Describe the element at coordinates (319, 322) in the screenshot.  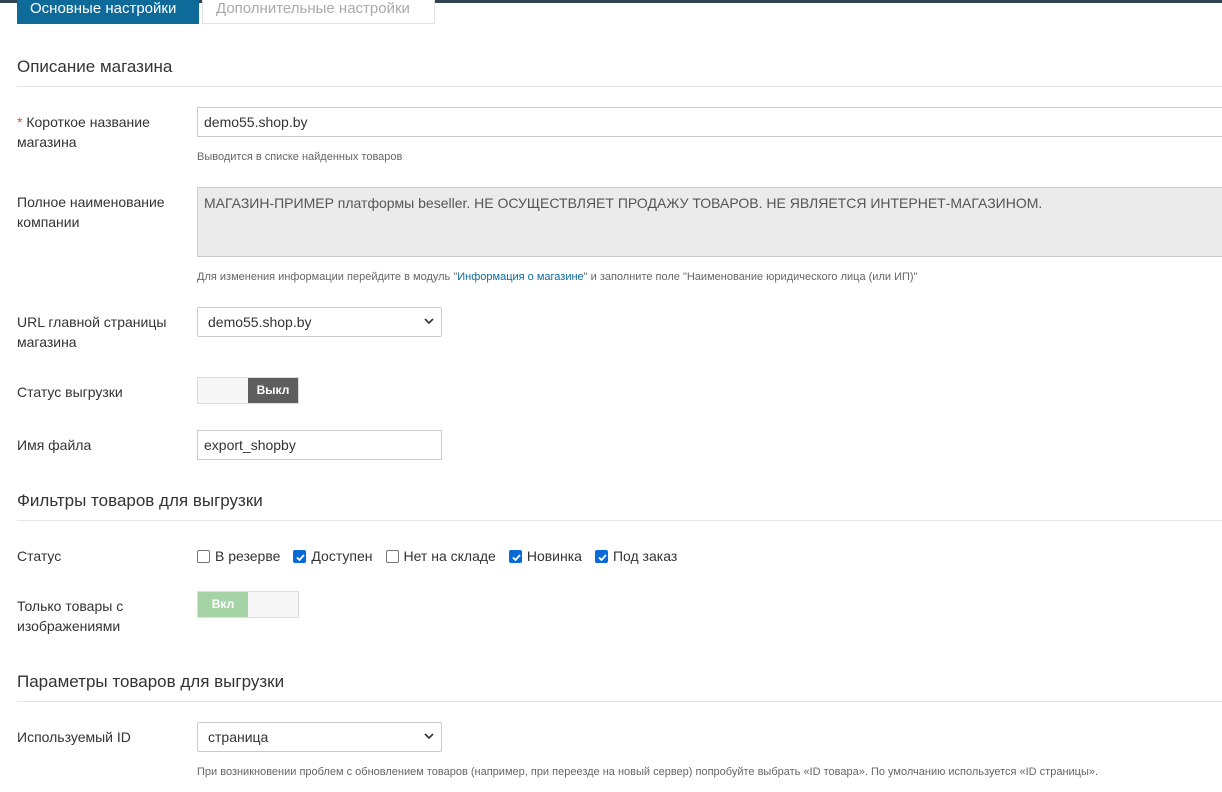
I see `url-select: demo55.shop.by` at that location.